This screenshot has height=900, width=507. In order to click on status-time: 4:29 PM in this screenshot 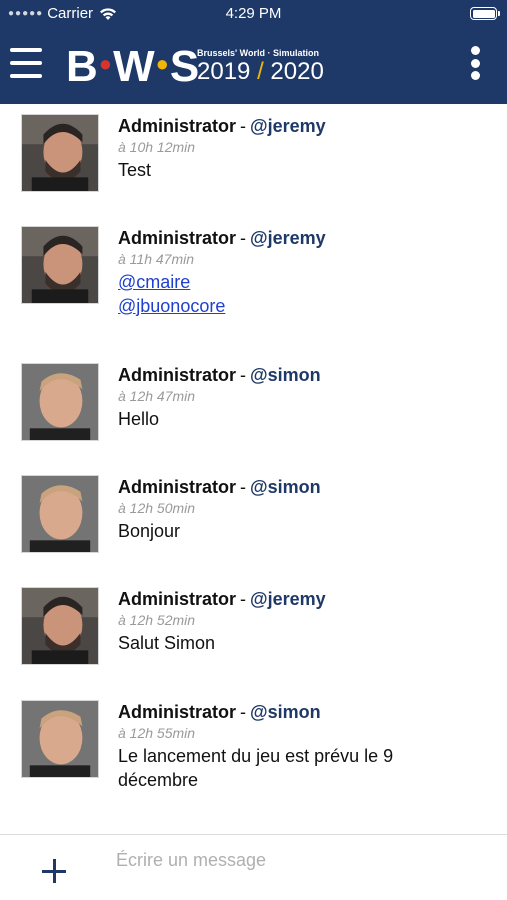, I will do `click(253, 13)`.